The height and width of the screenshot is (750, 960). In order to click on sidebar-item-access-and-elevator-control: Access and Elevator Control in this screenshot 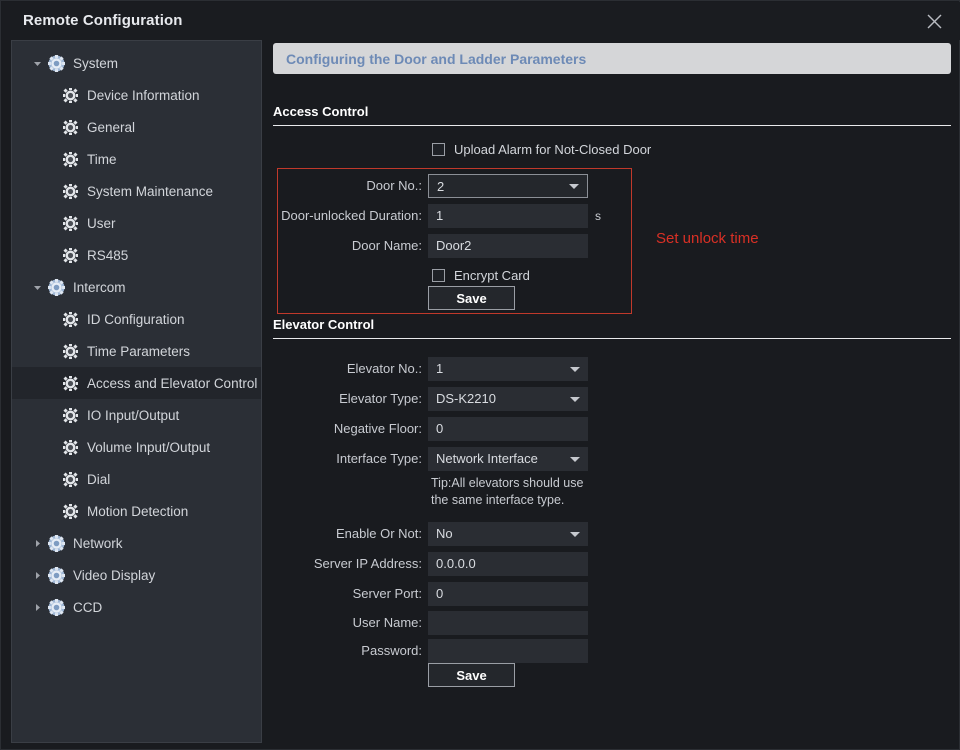, I will do `click(136, 383)`.